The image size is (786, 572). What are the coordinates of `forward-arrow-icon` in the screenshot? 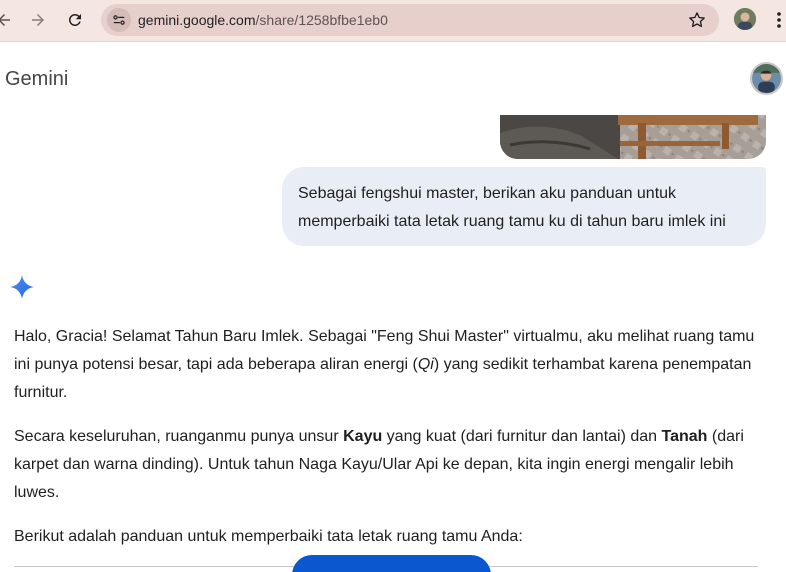 It's located at (38, 20).